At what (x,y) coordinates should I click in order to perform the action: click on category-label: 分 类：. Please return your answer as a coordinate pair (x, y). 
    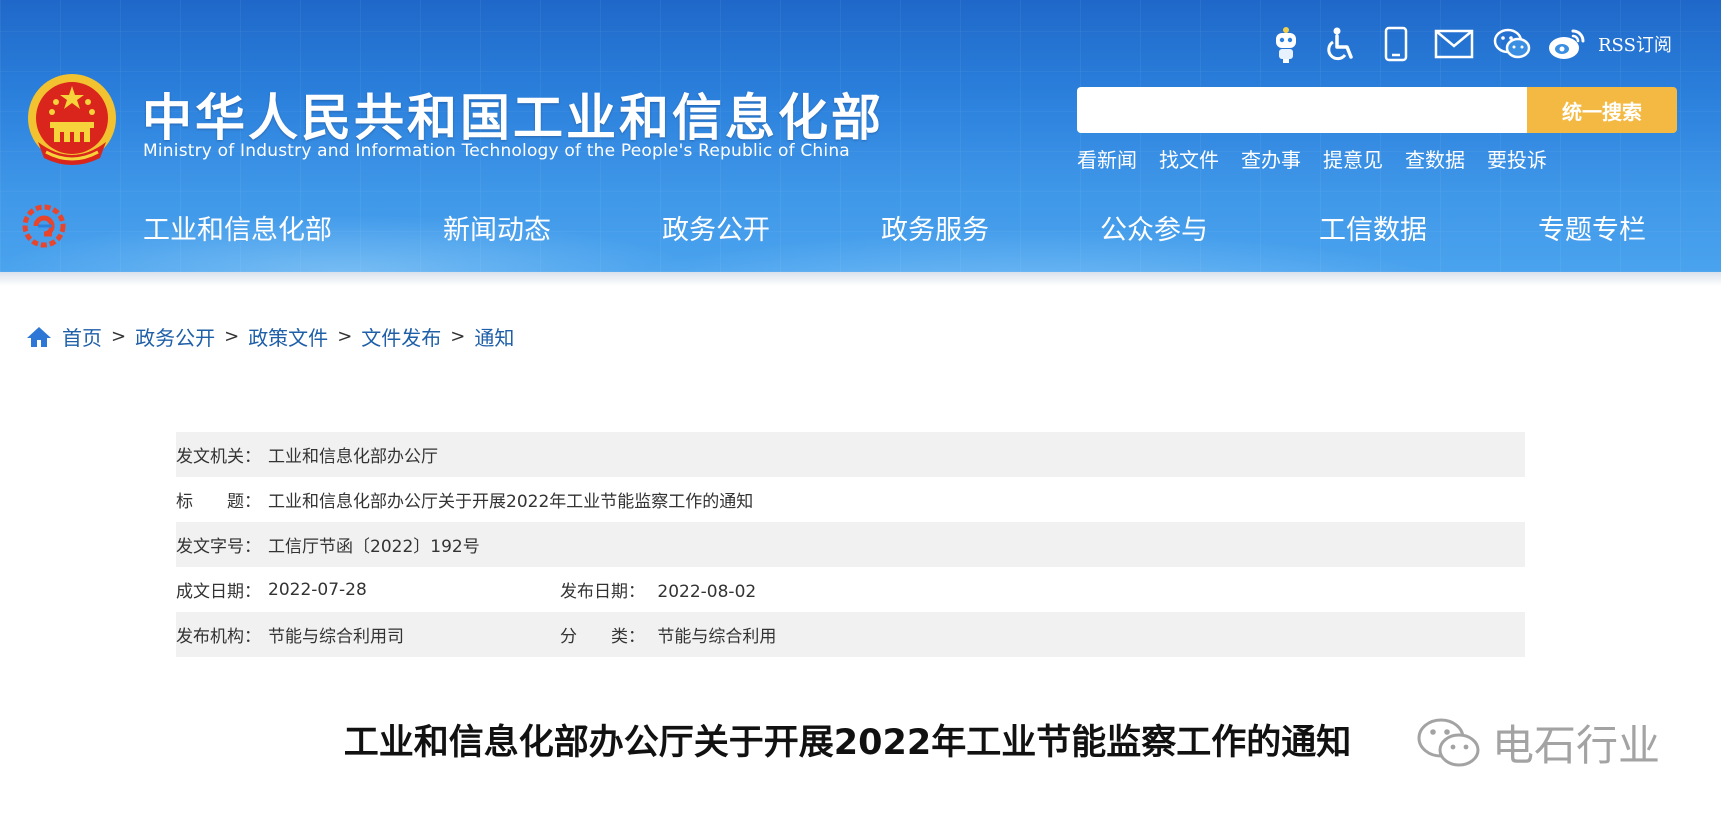
    Looking at the image, I should click on (602, 637).